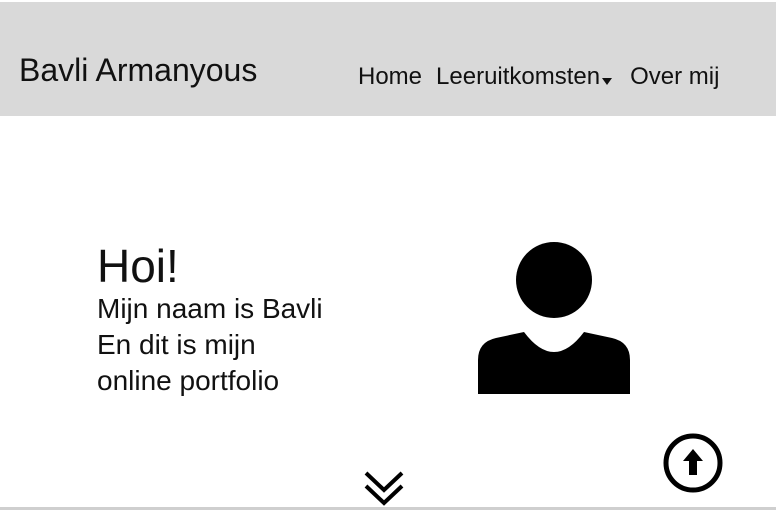 This screenshot has height=513, width=776. I want to click on nav-home-link: Home, so click(390, 77).